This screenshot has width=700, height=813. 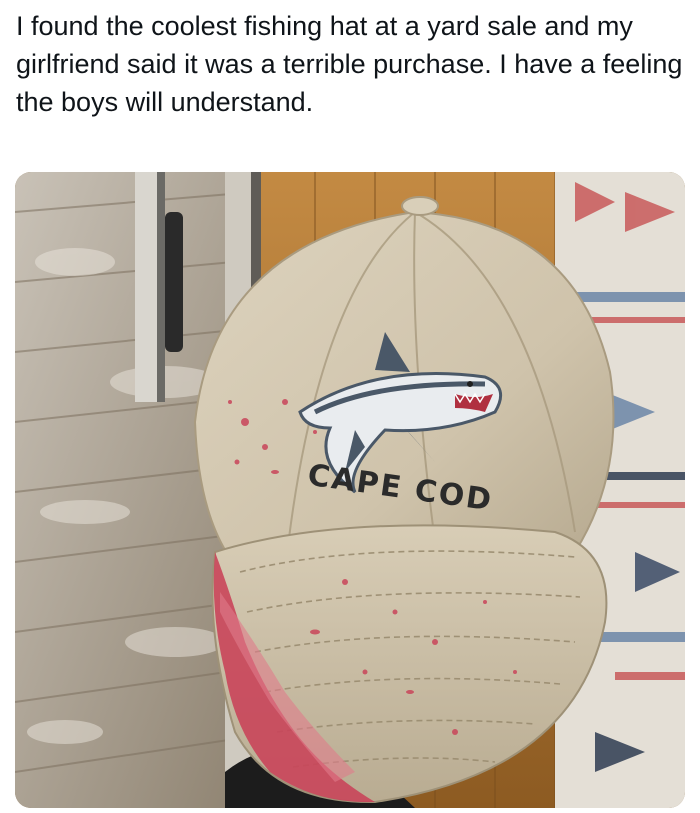 I want to click on door-frame-shadow, so click(x=161, y=287).